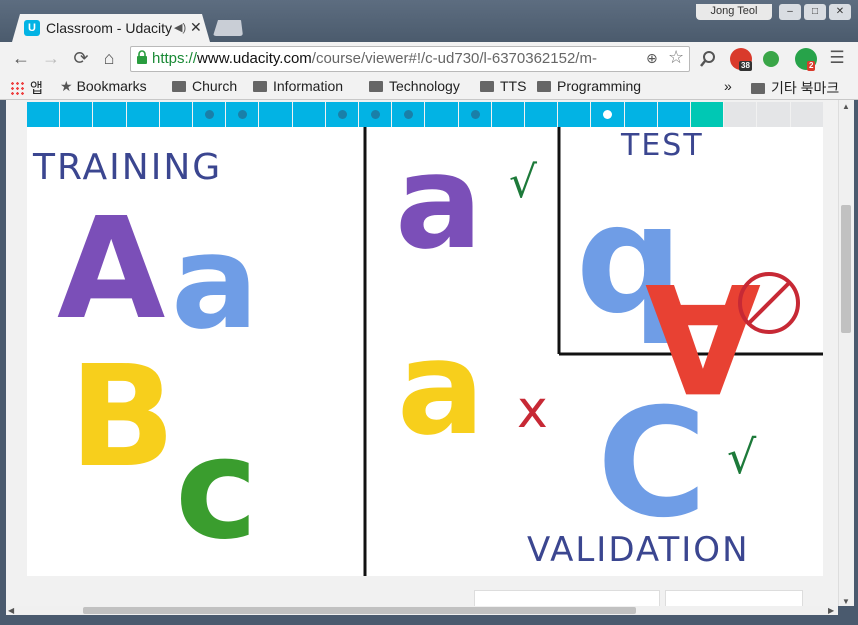 This screenshot has height=625, width=858. Describe the element at coordinates (180, 27) in the screenshot. I see `audio-playing-icon: ◀)` at that location.